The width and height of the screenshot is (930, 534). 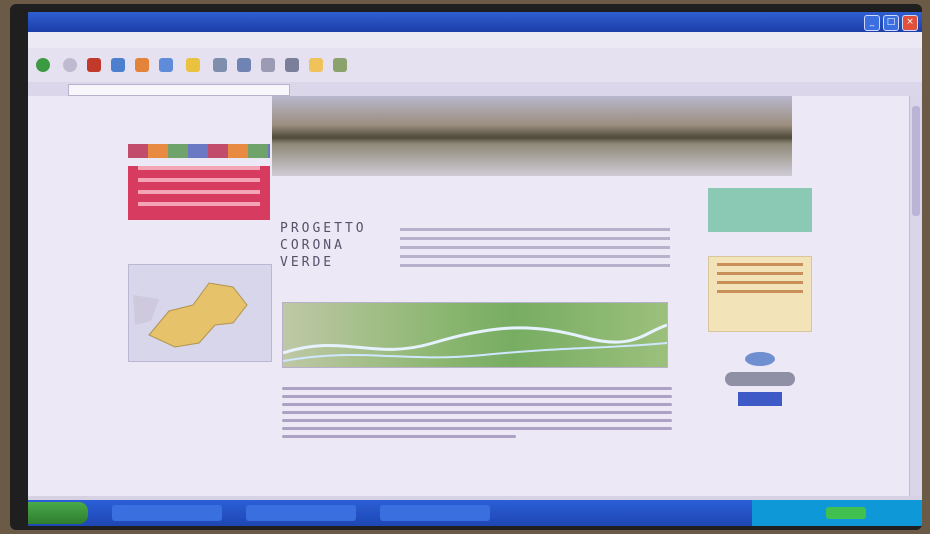 I want to click on edit-icon, so click(x=292, y=65).